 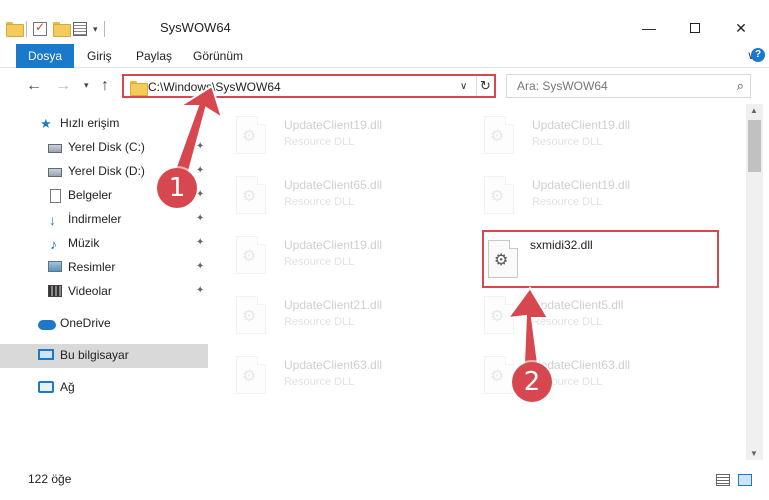 What do you see at coordinates (46, 354) in the screenshot?
I see `computer-icon` at bounding box center [46, 354].